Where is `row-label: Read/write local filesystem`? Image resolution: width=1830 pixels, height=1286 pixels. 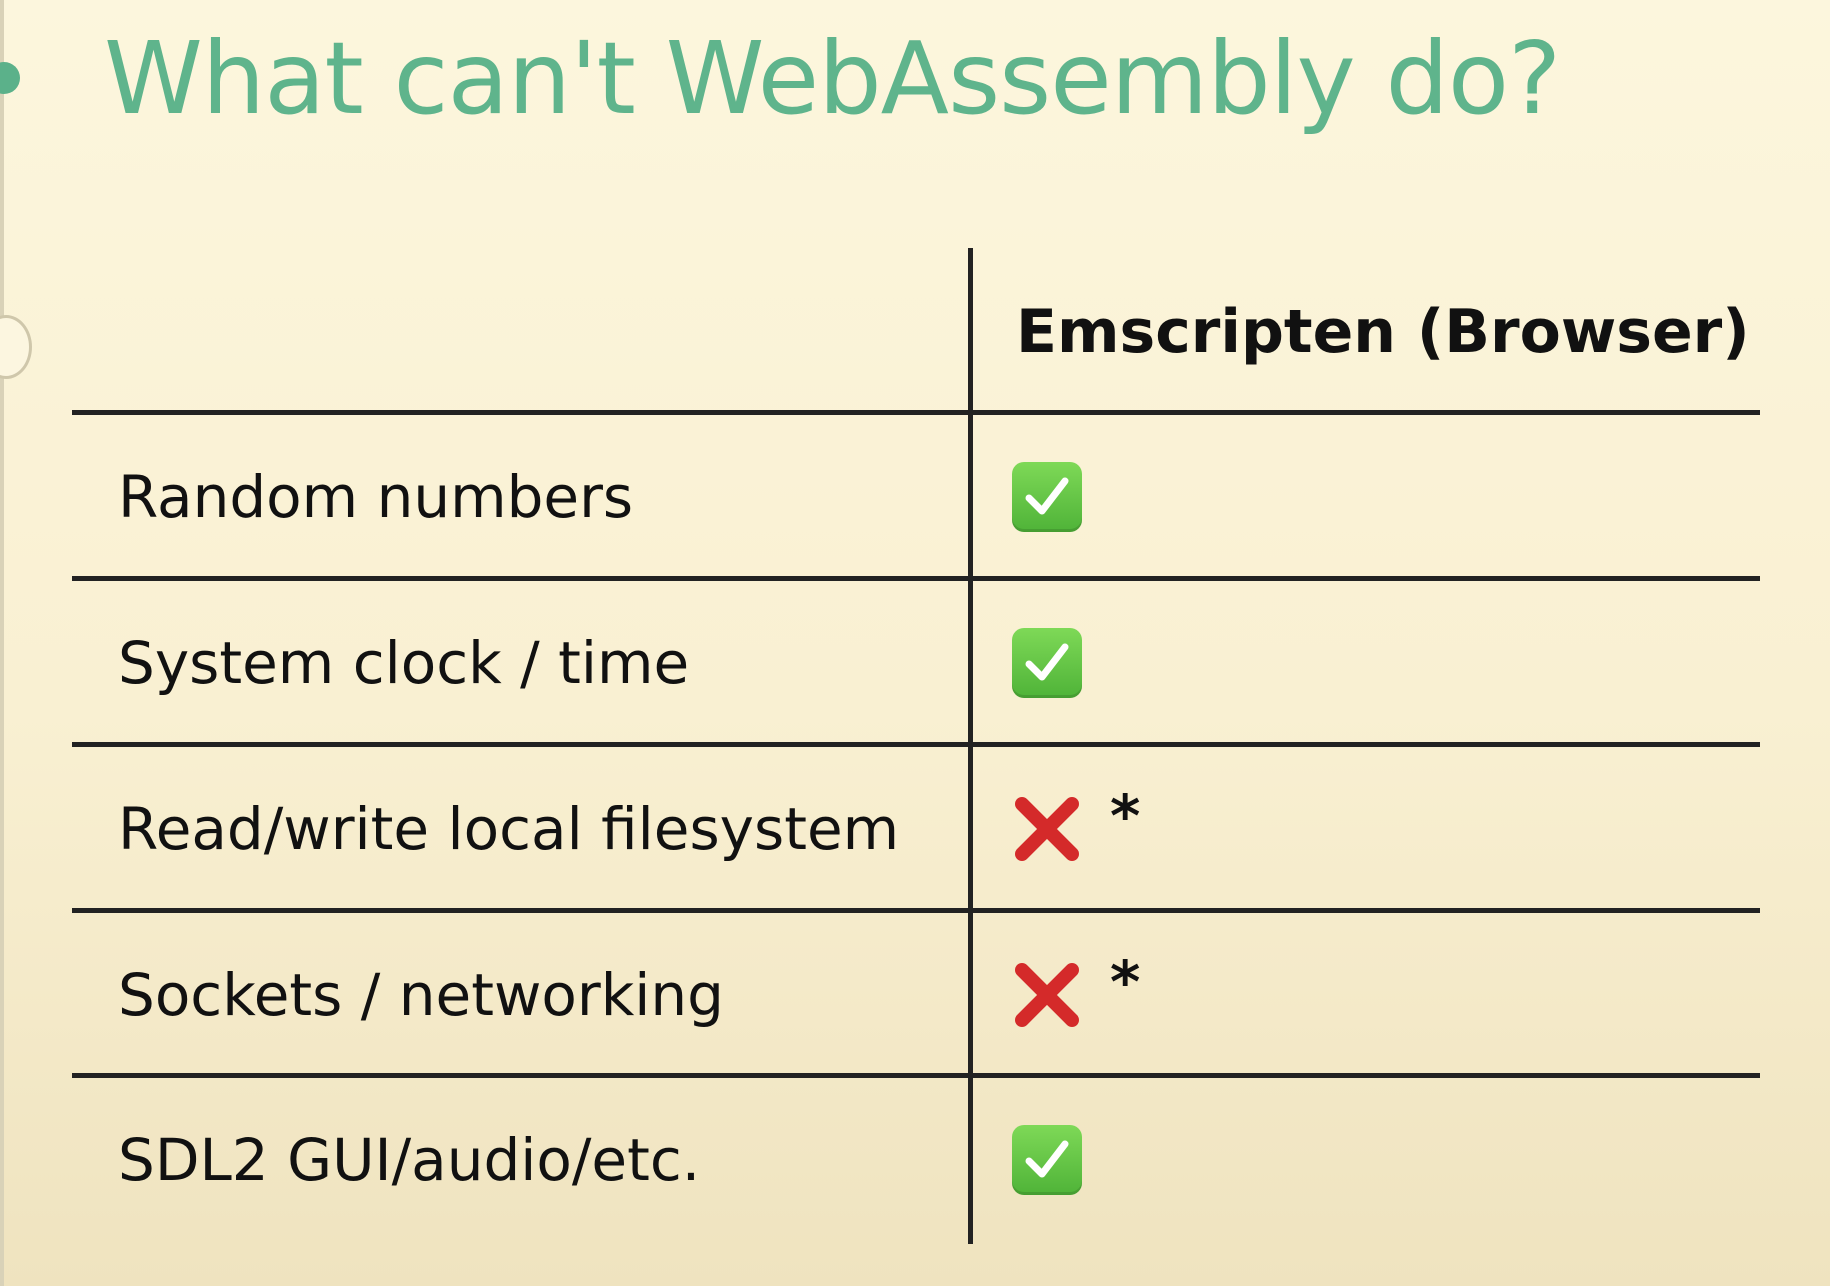
row-label: Read/write local filesystem is located at coordinates (509, 829).